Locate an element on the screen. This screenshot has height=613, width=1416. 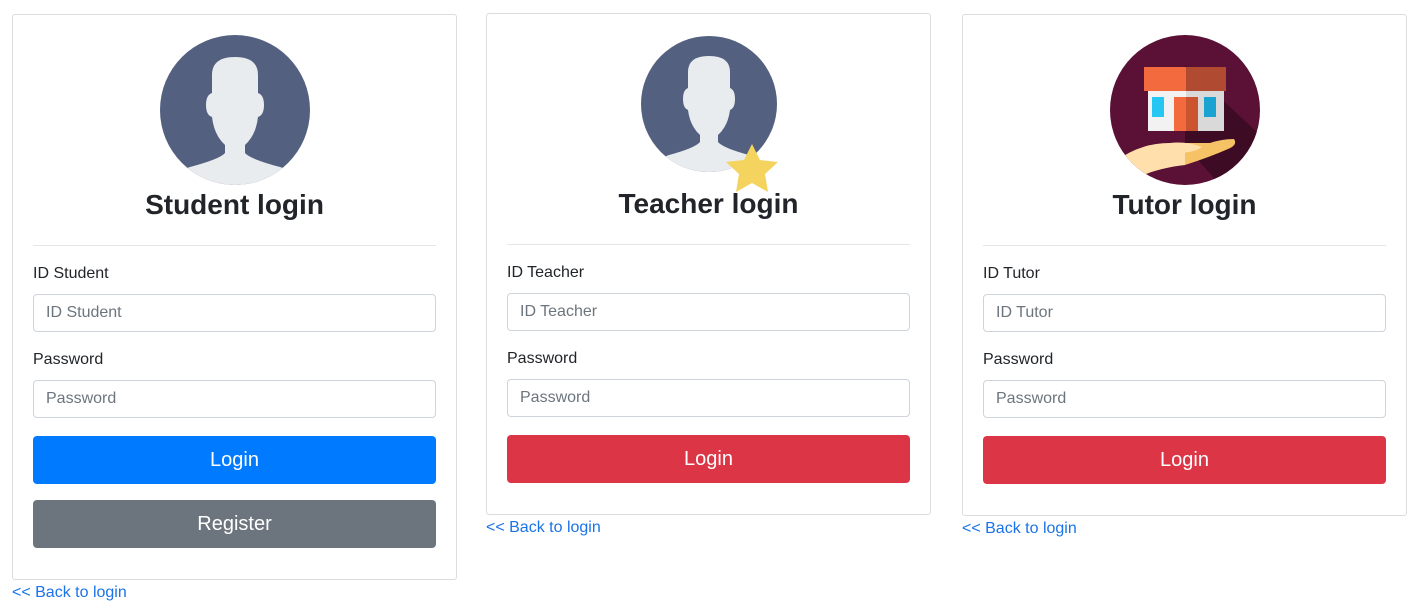
page-title: Student login is located at coordinates (234, 204).